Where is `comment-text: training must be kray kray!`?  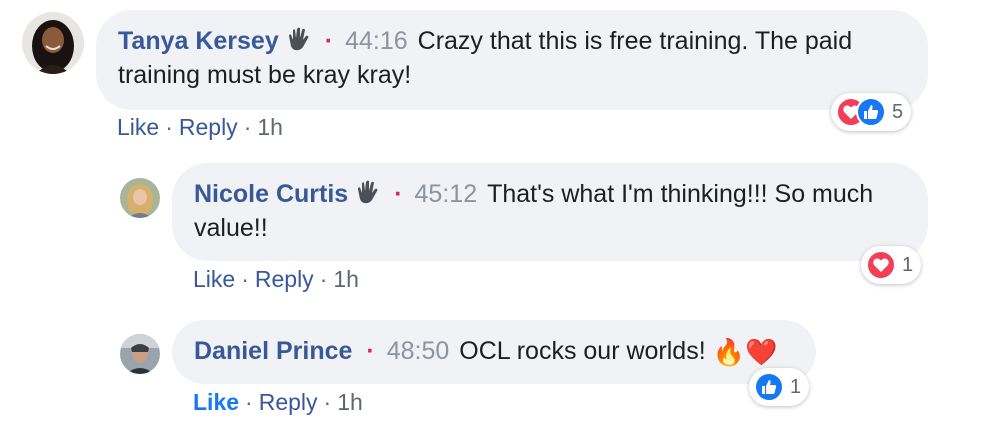
comment-text: training must be kray kray! is located at coordinates (265, 75).